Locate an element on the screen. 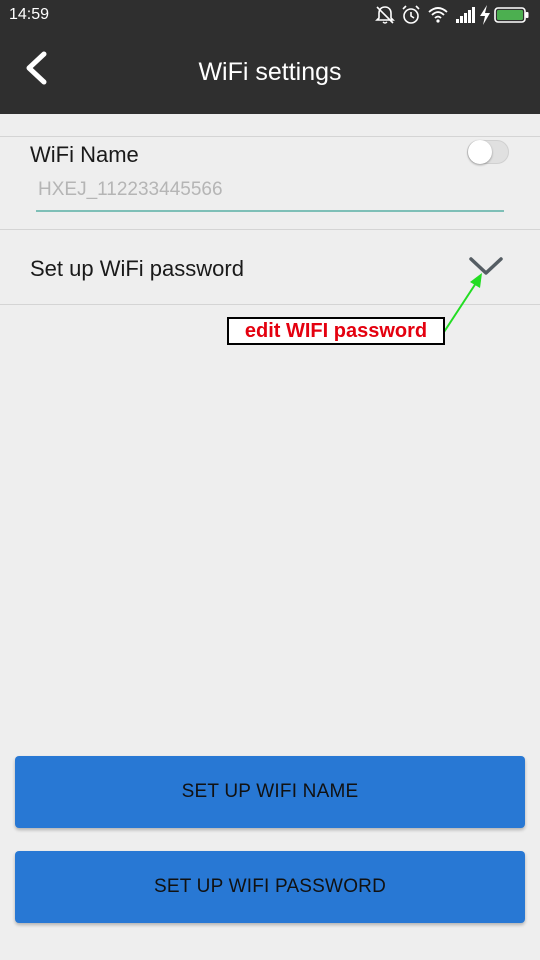 The image size is (540, 960). set-up-wifi-password-button: SET UP WIFI PASSWORD is located at coordinates (270, 887).